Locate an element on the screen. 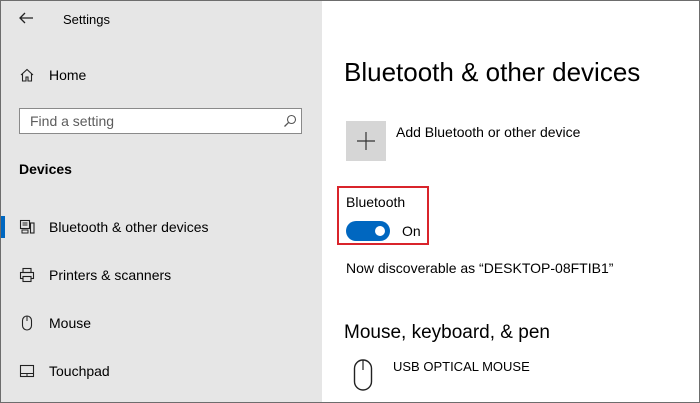 The width and height of the screenshot is (700, 403). plus-icon is located at coordinates (366, 141).